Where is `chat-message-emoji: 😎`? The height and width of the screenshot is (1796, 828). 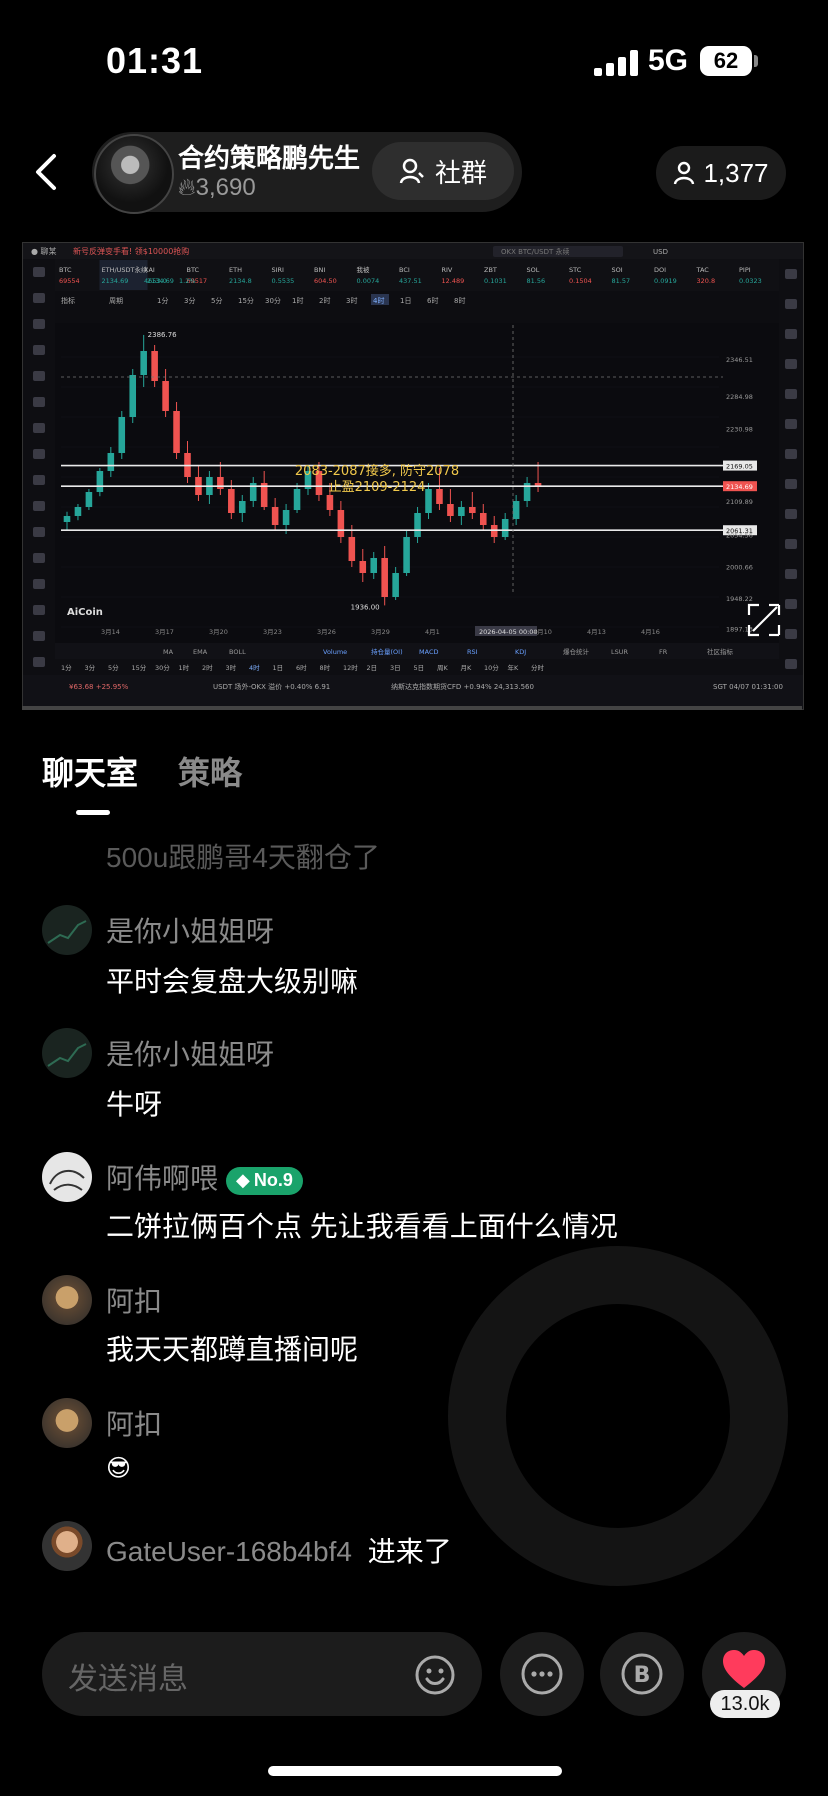
chat-message-emoji: 😎 is located at coordinates (119, 1468).